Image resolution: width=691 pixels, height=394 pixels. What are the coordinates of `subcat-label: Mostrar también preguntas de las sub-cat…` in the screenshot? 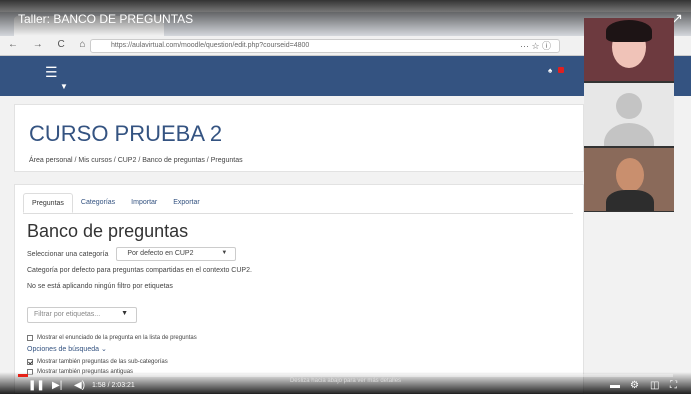 It's located at (102, 362).